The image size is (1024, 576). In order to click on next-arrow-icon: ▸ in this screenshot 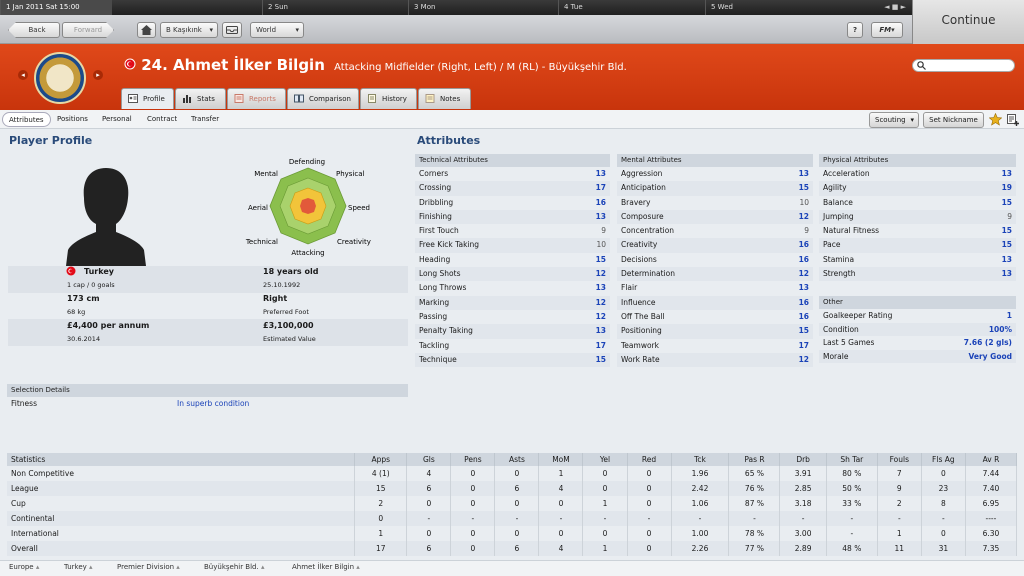, I will do `click(98, 75)`.